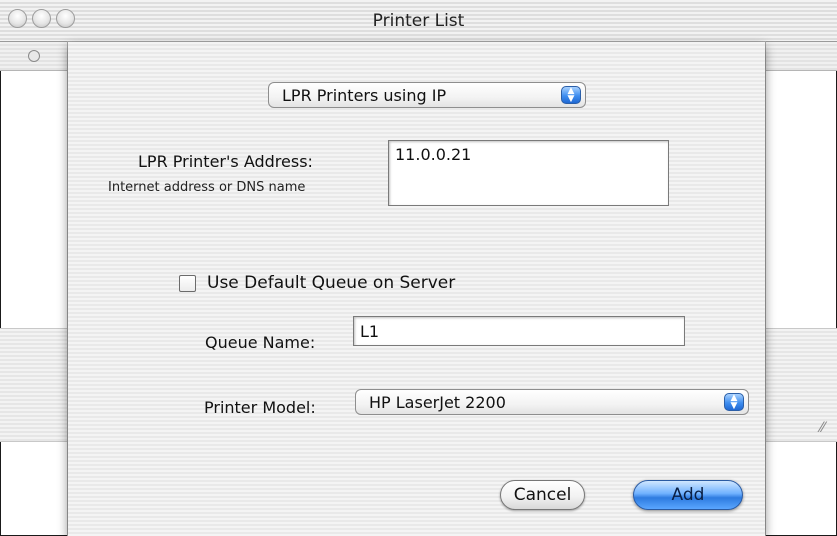 Image resolution: width=837 pixels, height=536 pixels. I want to click on connection-type-popup: LPR Printers using IP ▲ ▼, so click(427, 95).